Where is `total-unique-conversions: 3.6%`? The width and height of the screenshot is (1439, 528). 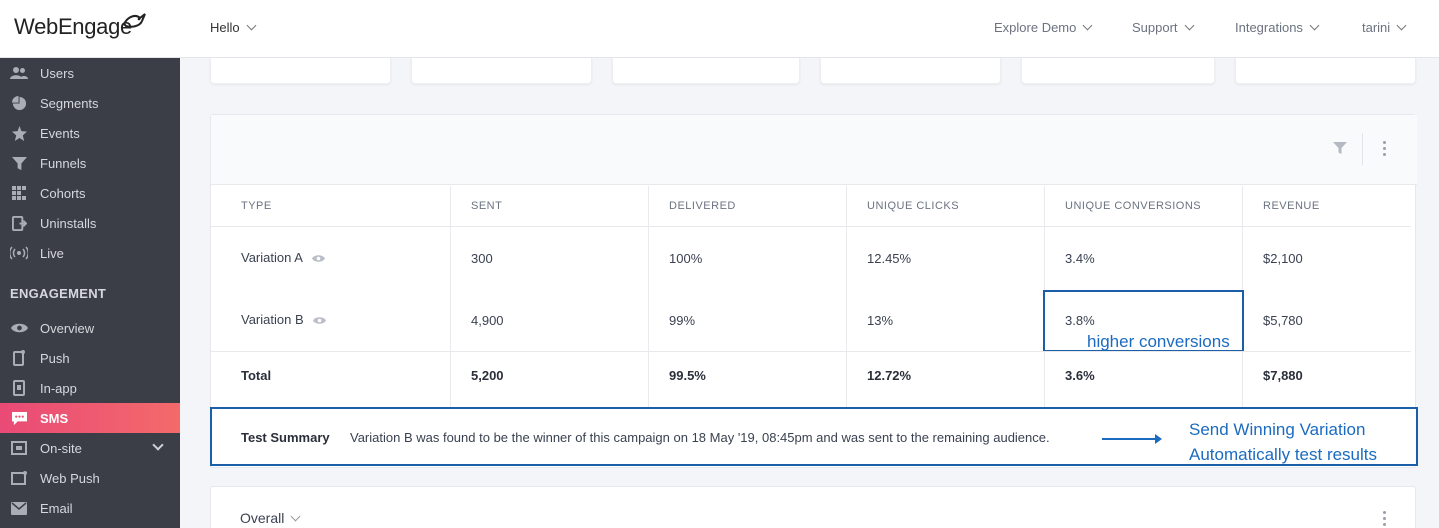 total-unique-conversions: 3.6% is located at coordinates (1080, 375).